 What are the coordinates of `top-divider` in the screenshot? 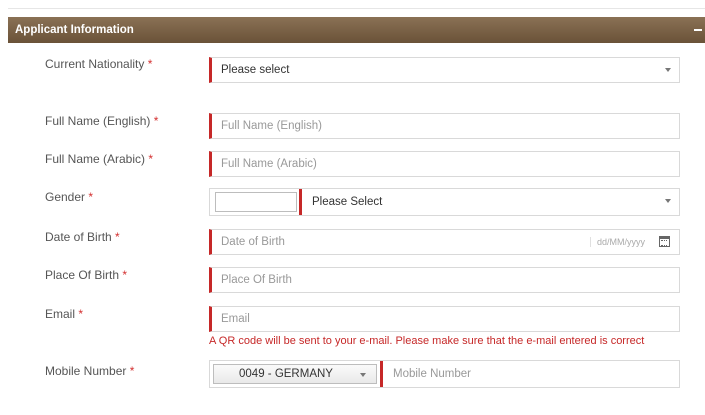 It's located at (356, 8).